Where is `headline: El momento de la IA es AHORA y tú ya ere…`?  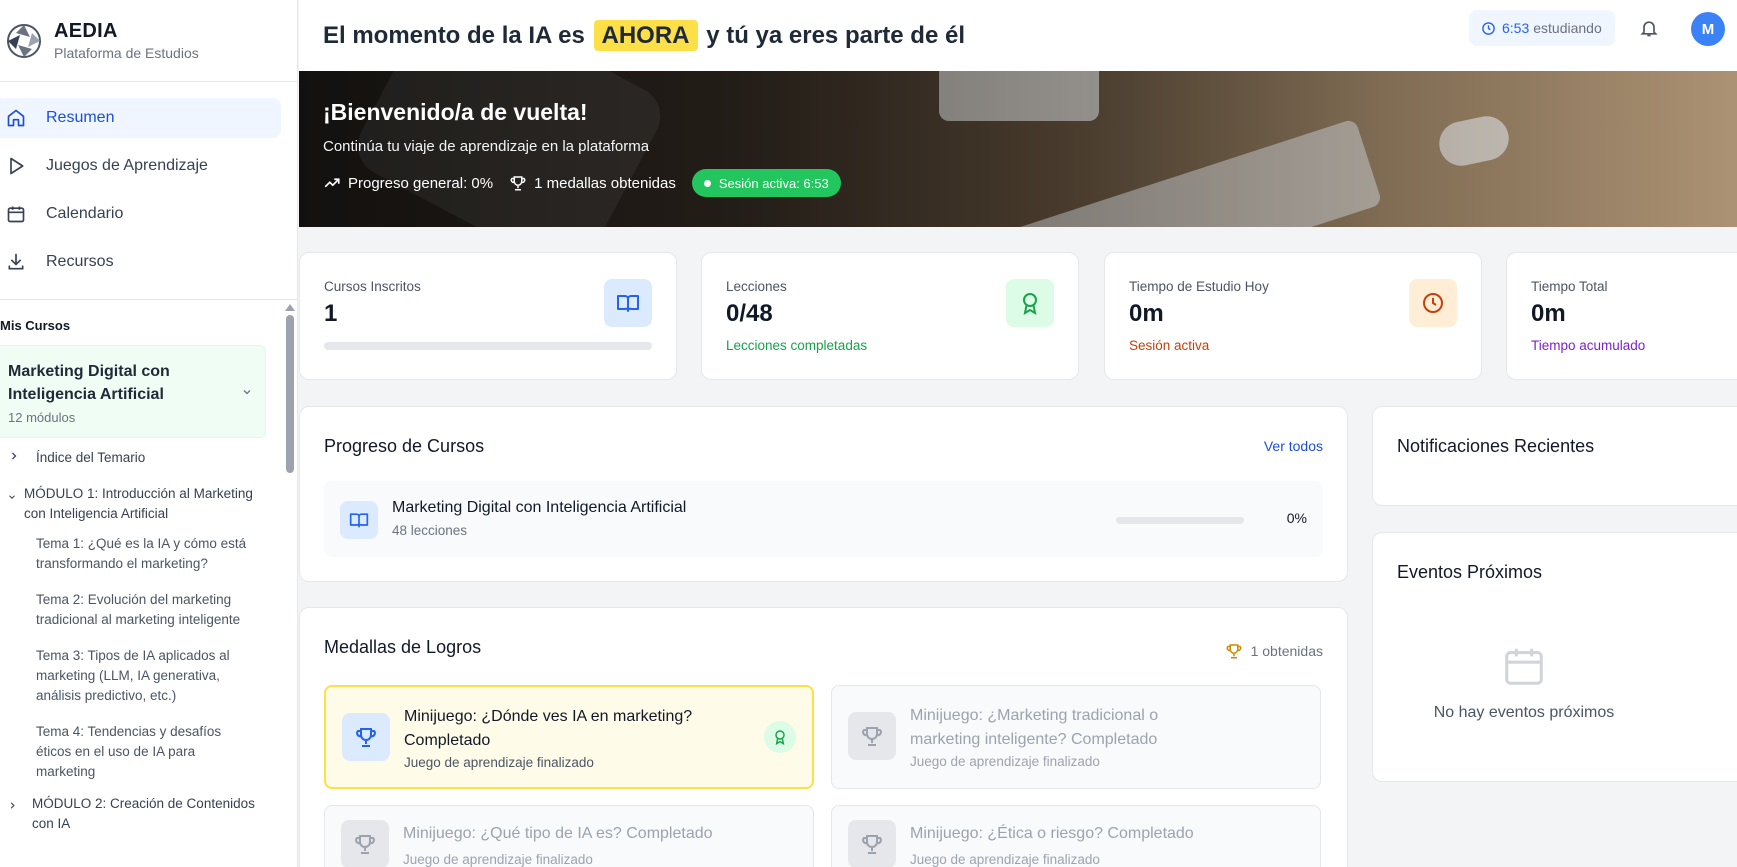 headline: El momento de la IA es AHORA y tú ya ere… is located at coordinates (644, 35).